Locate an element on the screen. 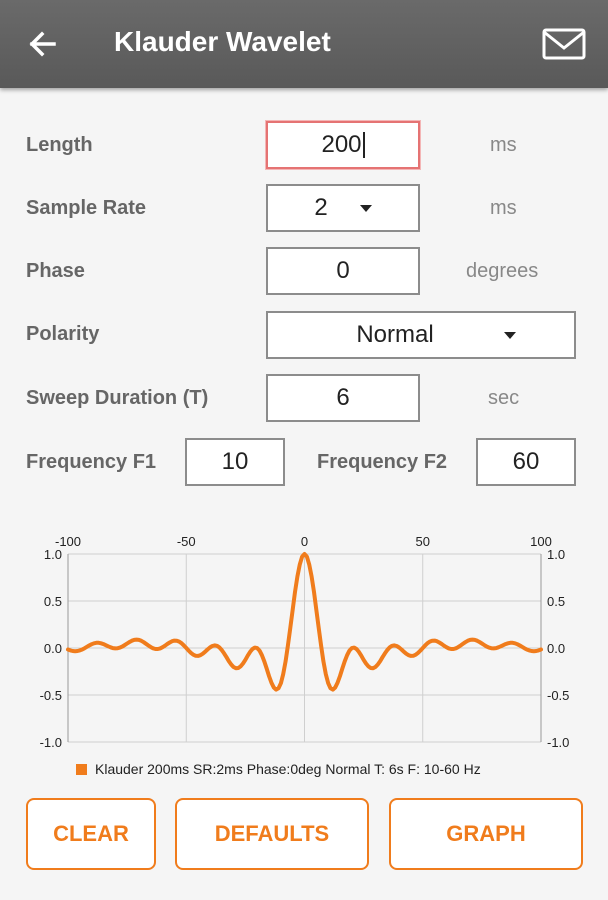 The height and width of the screenshot is (900, 608). polarity-select: Normal is located at coordinates (421, 335).